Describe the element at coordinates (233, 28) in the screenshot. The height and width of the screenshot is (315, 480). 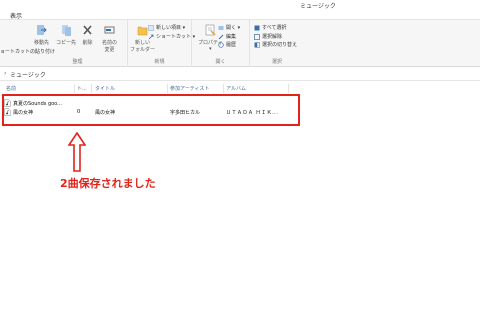
I see `open-label: 開く ▾` at that location.